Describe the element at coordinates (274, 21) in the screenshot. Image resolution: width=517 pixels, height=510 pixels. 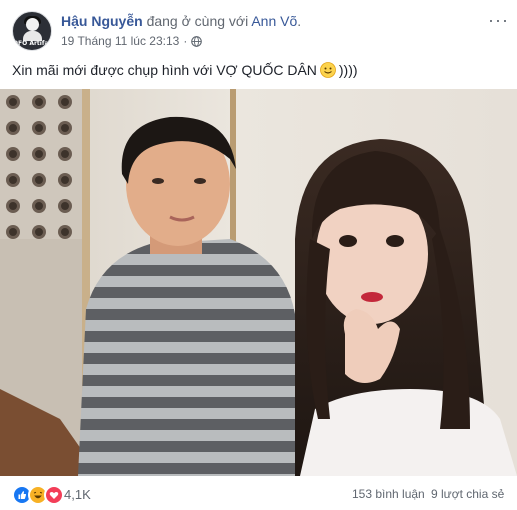
I see `tagged-friend-link: Ann Võ` at that location.